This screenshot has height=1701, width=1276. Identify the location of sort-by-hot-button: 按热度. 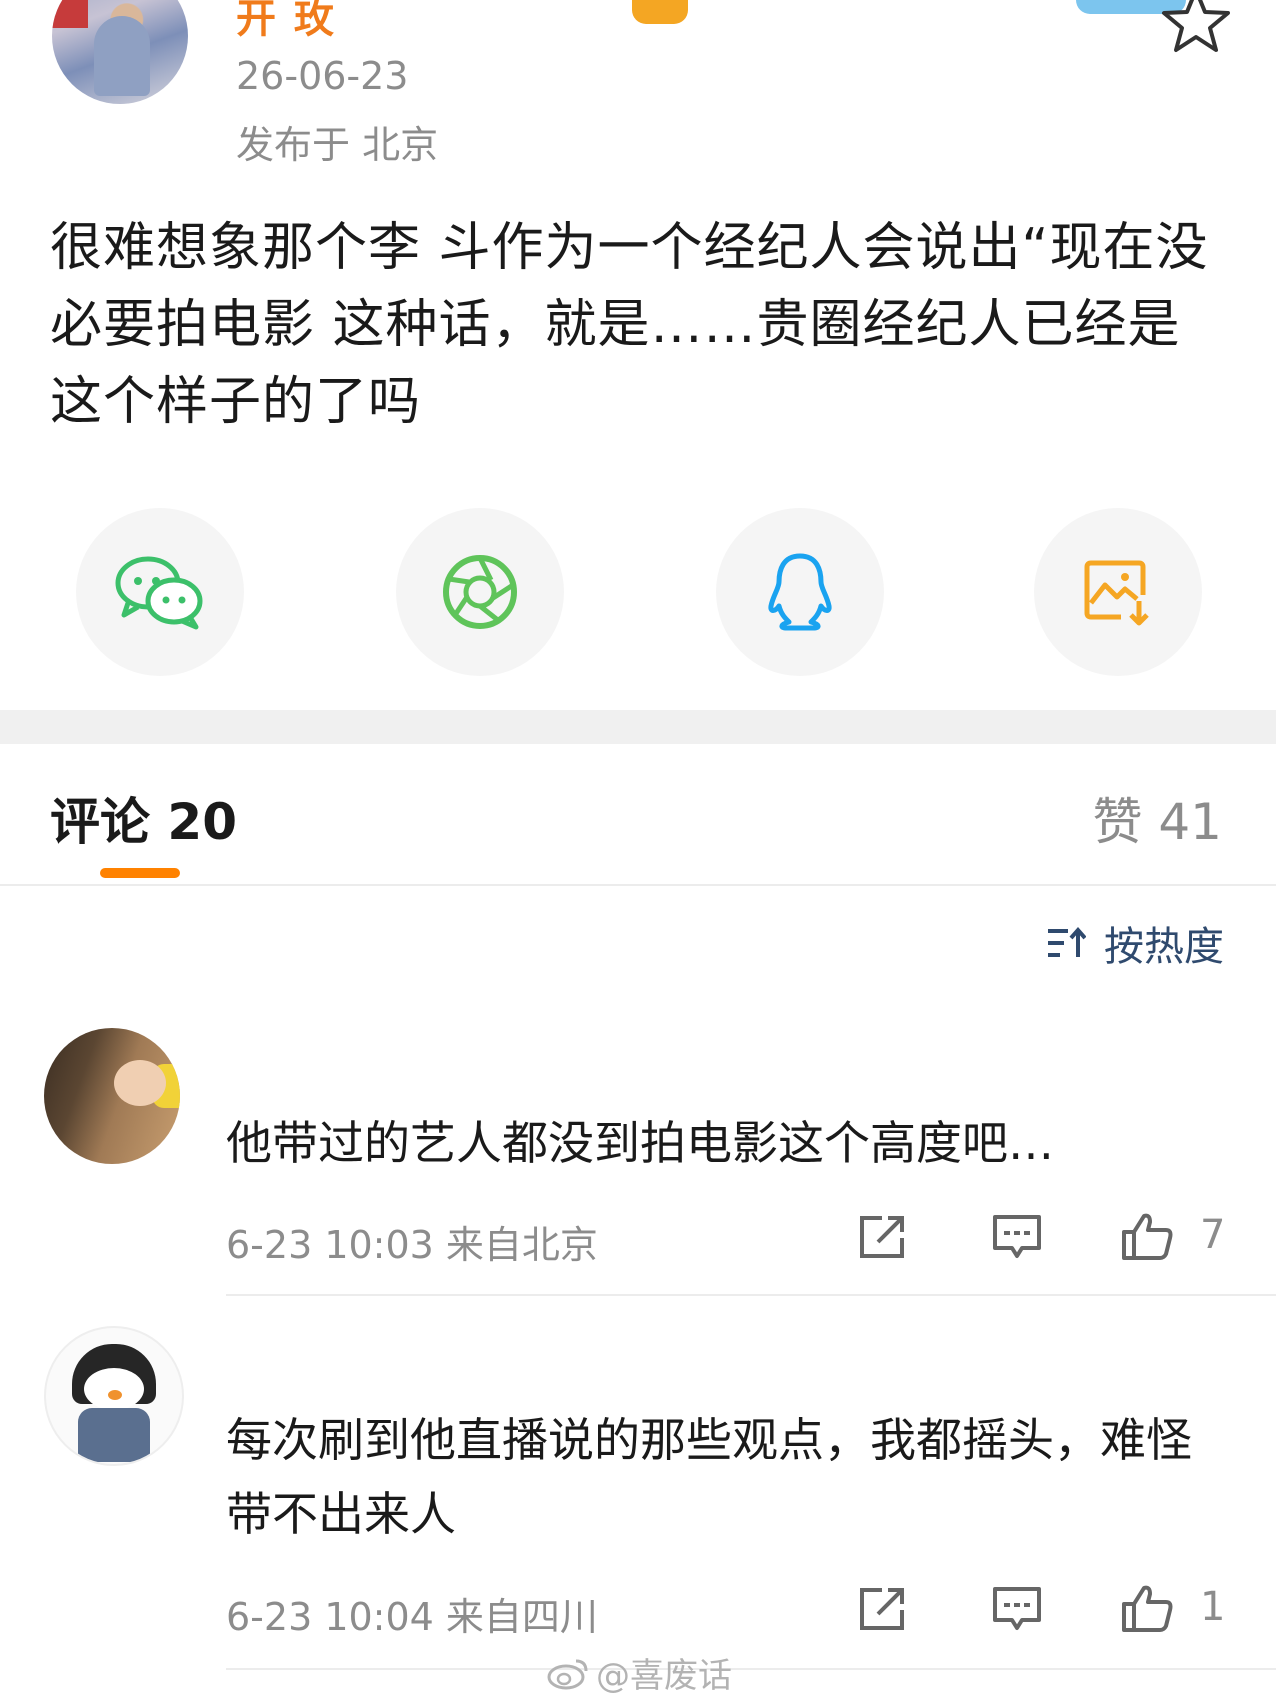
(1135, 943).